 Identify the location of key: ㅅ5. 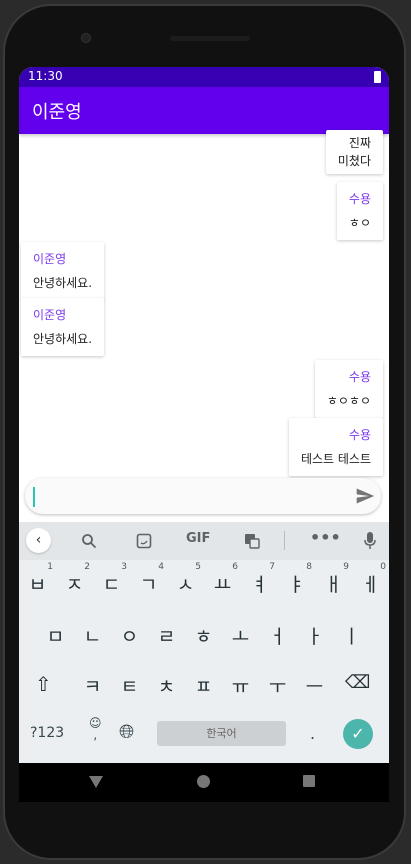
(185, 579).